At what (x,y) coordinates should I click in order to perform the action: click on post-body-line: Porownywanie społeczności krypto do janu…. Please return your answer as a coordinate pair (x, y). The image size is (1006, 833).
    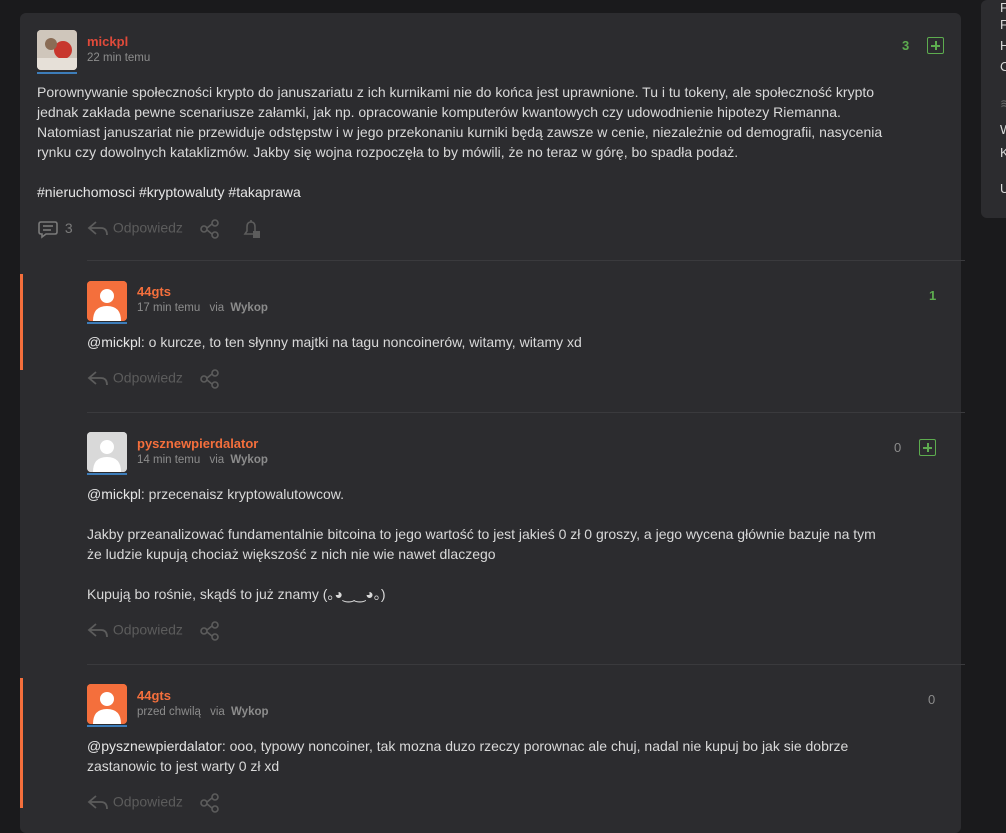
    Looking at the image, I should click on (456, 92).